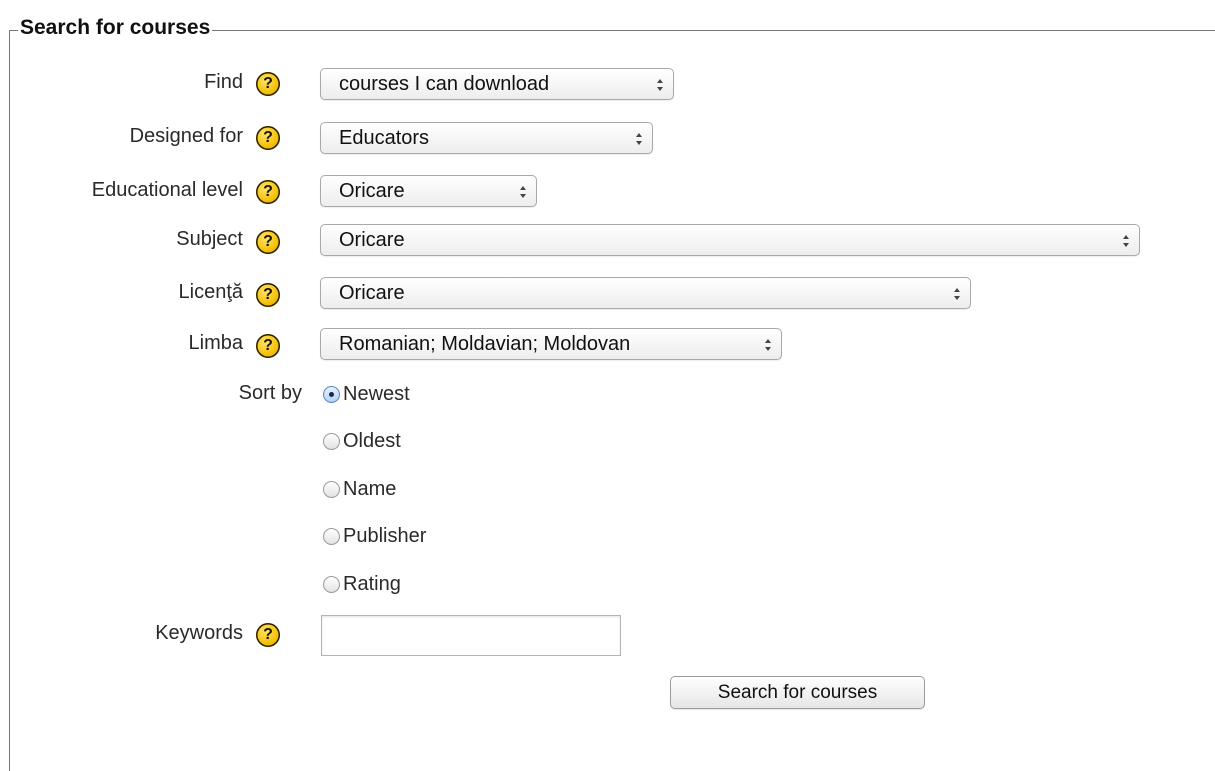  What do you see at coordinates (186, 136) in the screenshot?
I see `designed-for-label: Designed for` at bounding box center [186, 136].